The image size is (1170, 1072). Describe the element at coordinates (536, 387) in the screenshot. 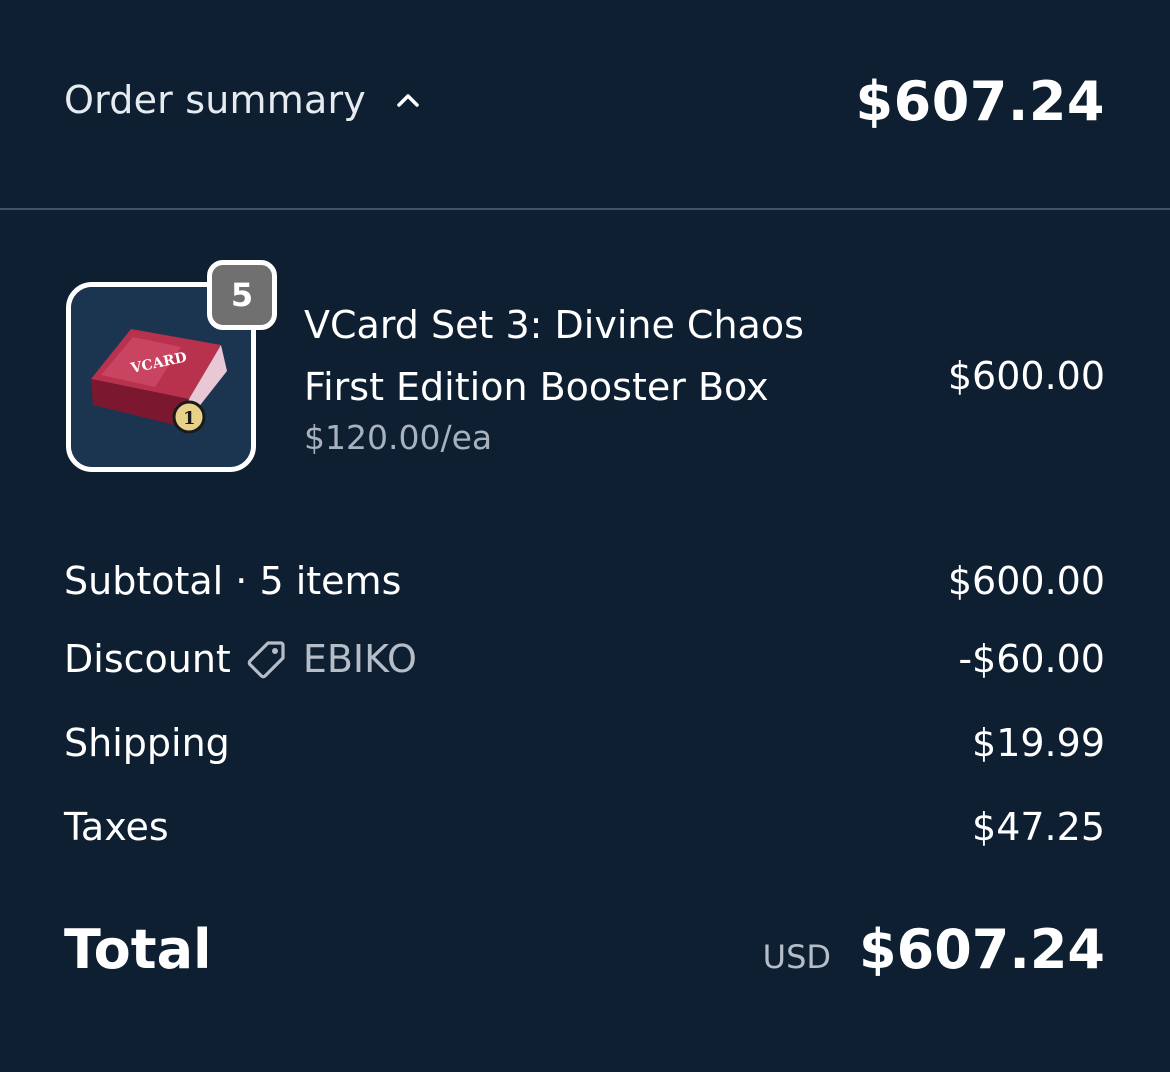

I see `product-title-line2: First Edition Booster Box` at that location.